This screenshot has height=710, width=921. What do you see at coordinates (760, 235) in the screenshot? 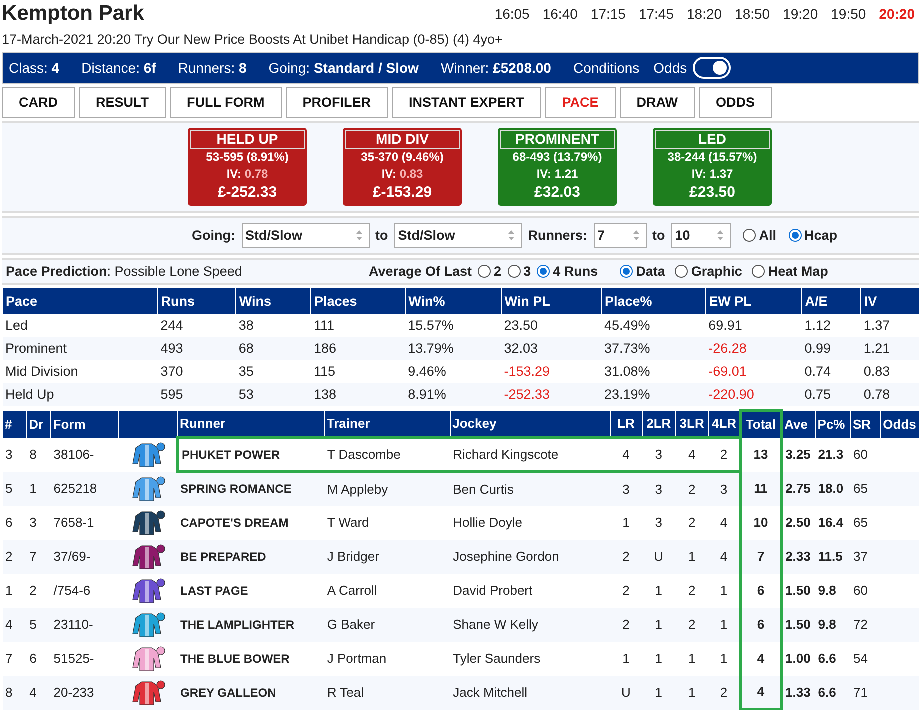
I see `race-type-radio: All` at bounding box center [760, 235].